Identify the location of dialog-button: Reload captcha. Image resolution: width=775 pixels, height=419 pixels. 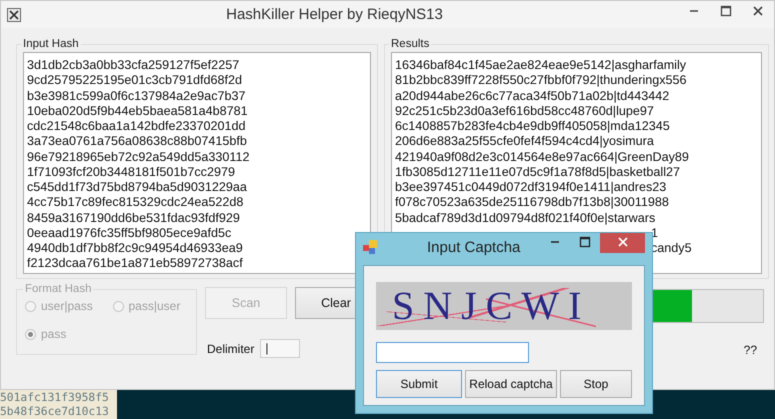
(511, 384).